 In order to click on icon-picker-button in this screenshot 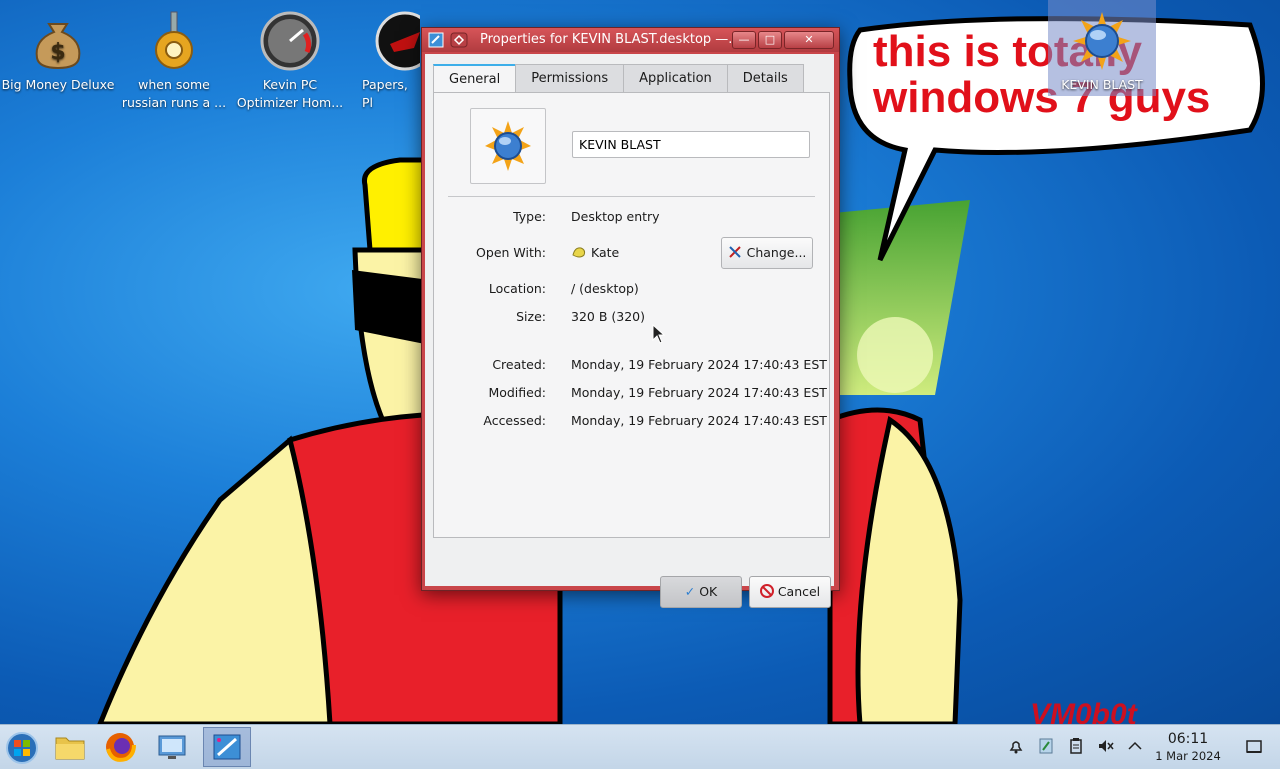, I will do `click(508, 146)`.